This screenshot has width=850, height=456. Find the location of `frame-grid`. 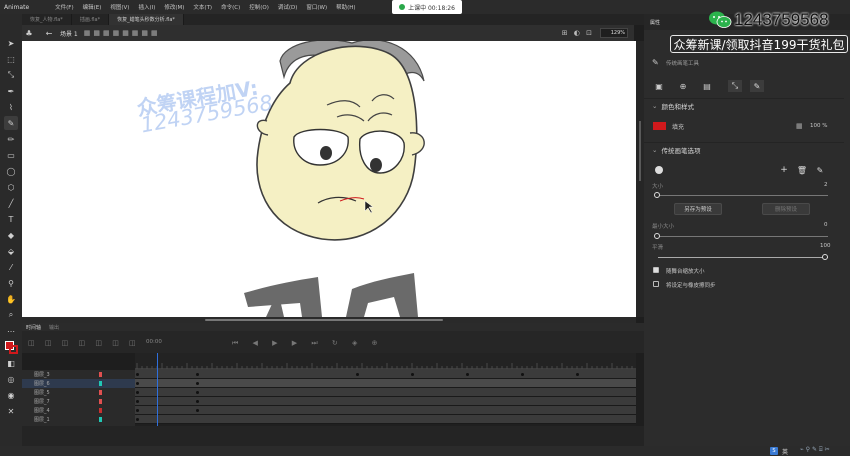

frame-grid is located at coordinates (385, 398).